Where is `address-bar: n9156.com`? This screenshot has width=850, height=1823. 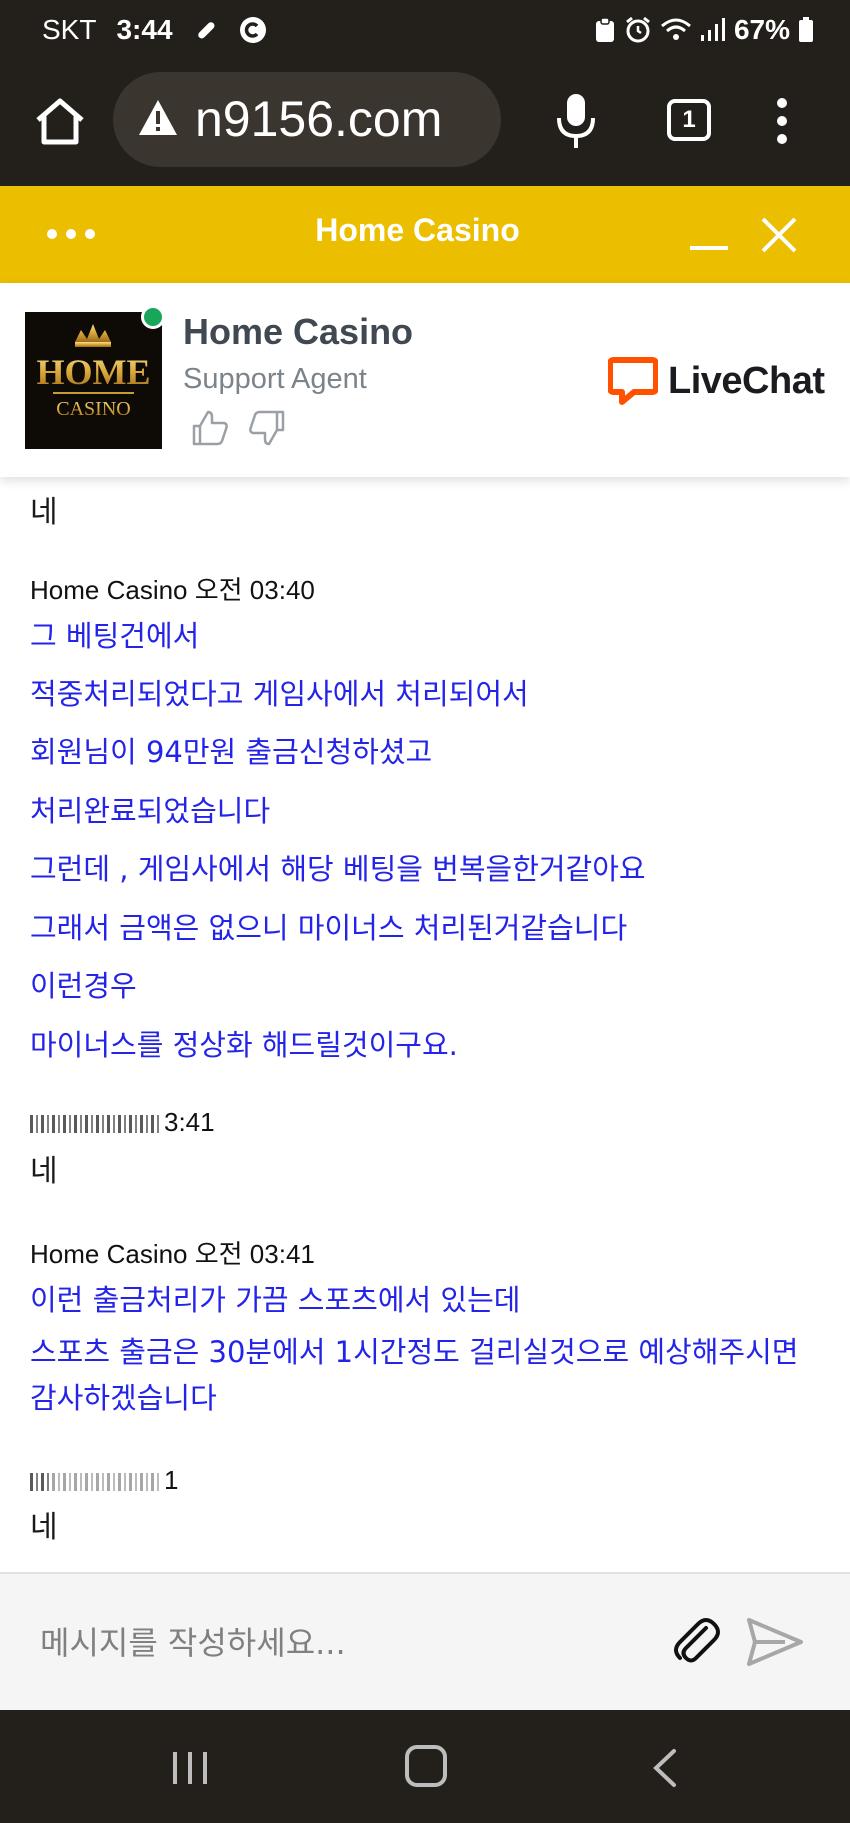 address-bar: n9156.com is located at coordinates (307, 119).